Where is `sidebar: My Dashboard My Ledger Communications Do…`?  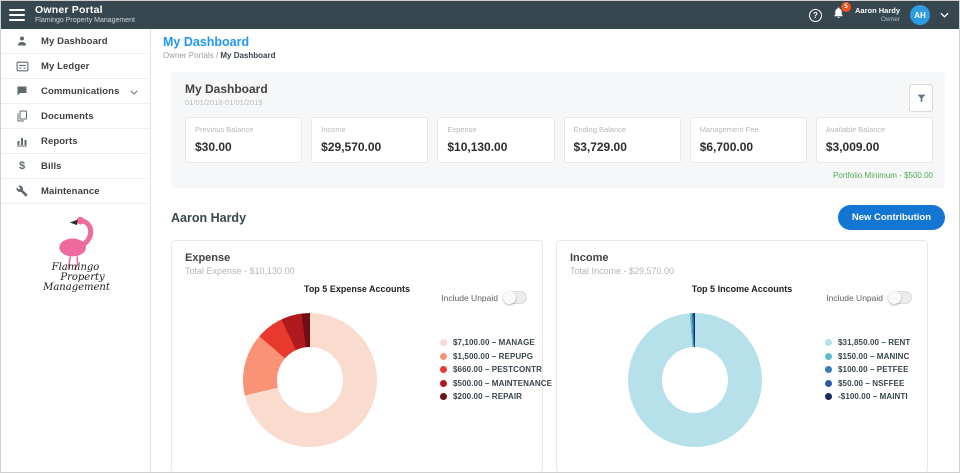
sidebar: My Dashboard My Ledger Communications Do… is located at coordinates (76, 250).